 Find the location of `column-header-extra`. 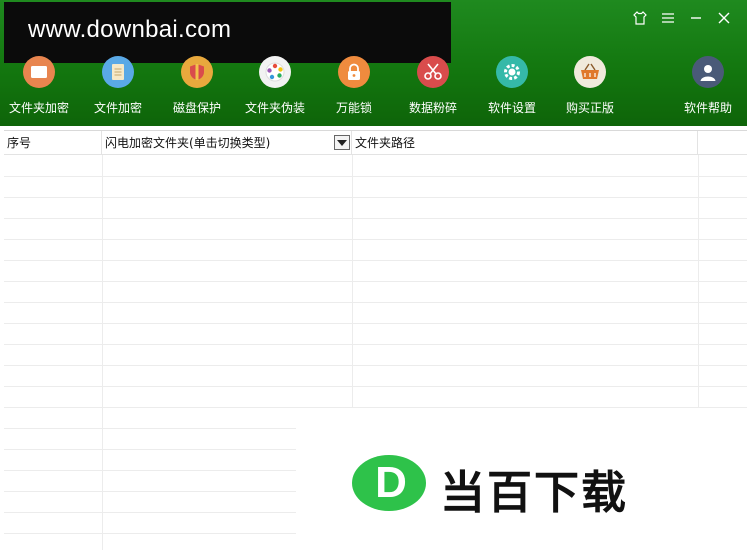

column-header-extra is located at coordinates (722, 143).